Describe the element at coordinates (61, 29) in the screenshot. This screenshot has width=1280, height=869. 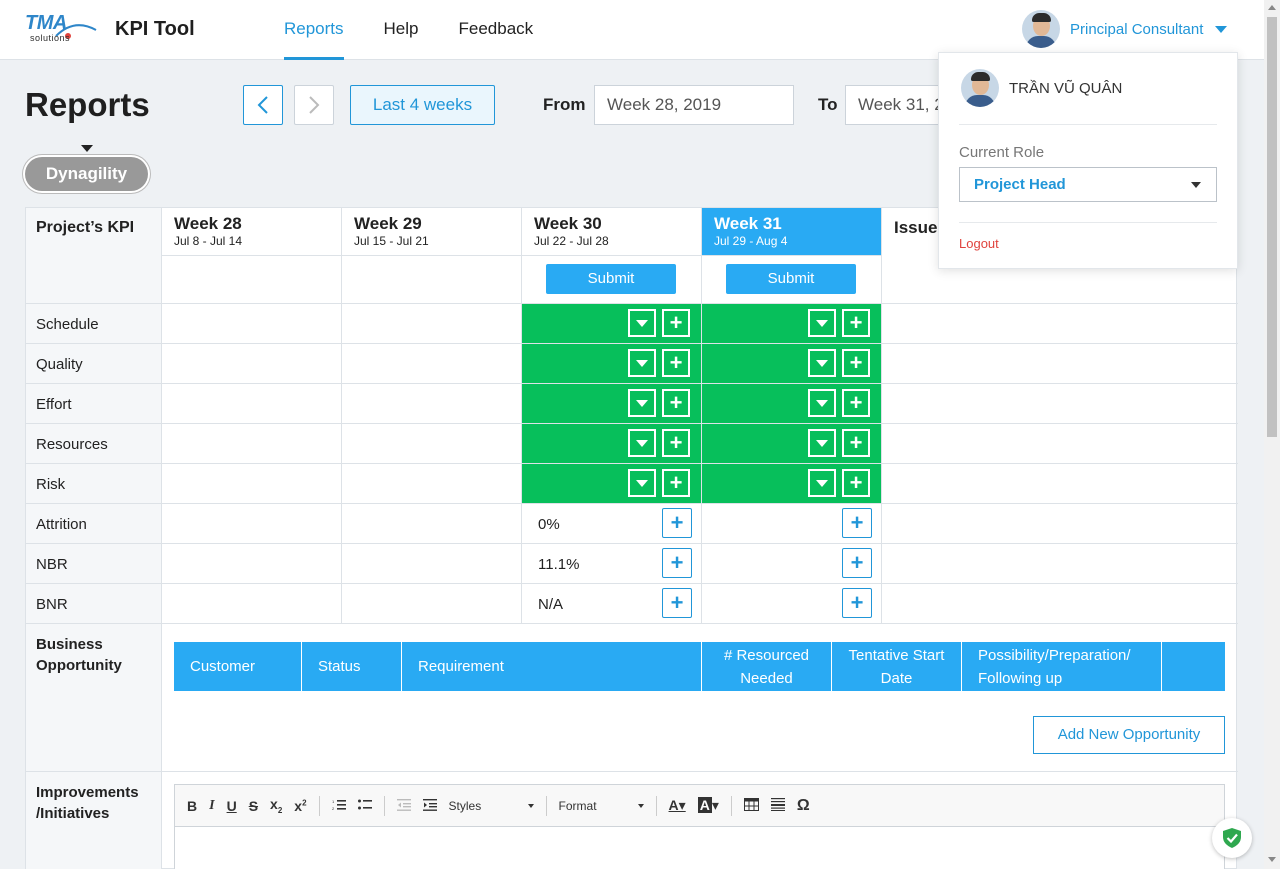
I see `tma-logo: TMA solutions` at that location.